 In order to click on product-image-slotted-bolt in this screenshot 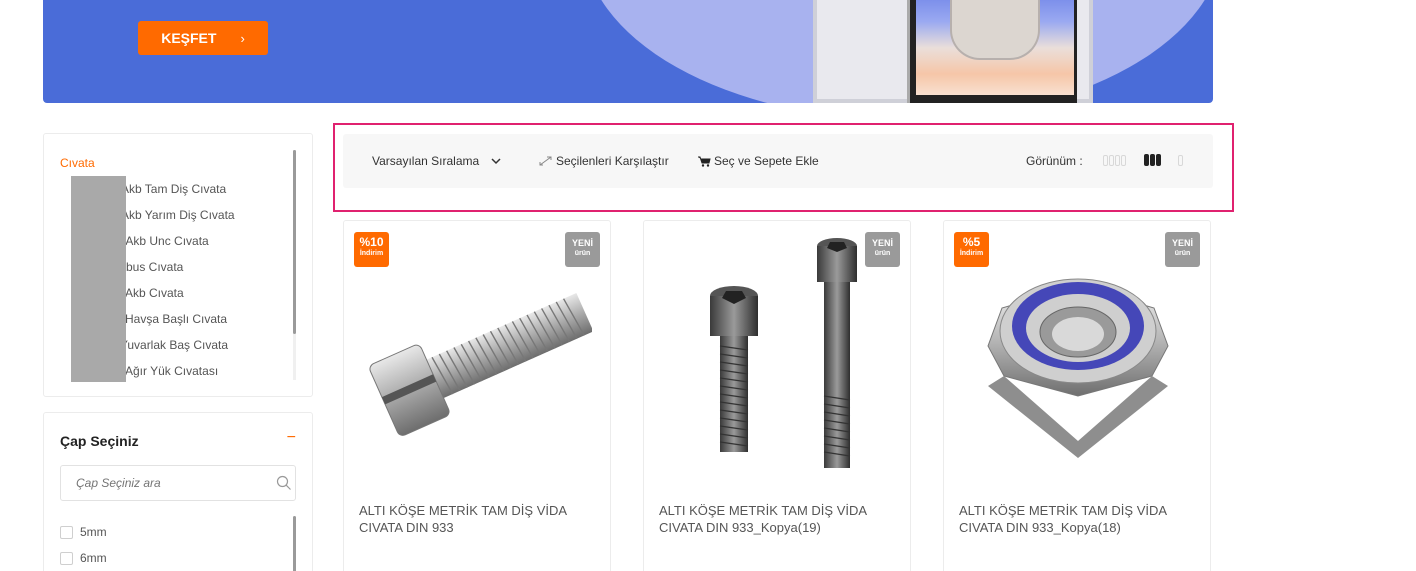, I will do `click(480, 364)`.